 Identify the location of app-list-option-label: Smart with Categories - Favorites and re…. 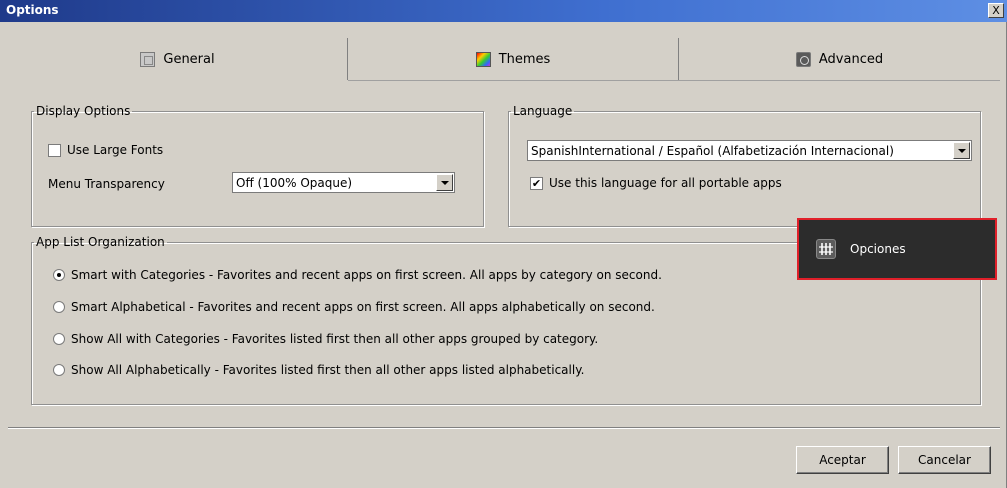
(366, 275).